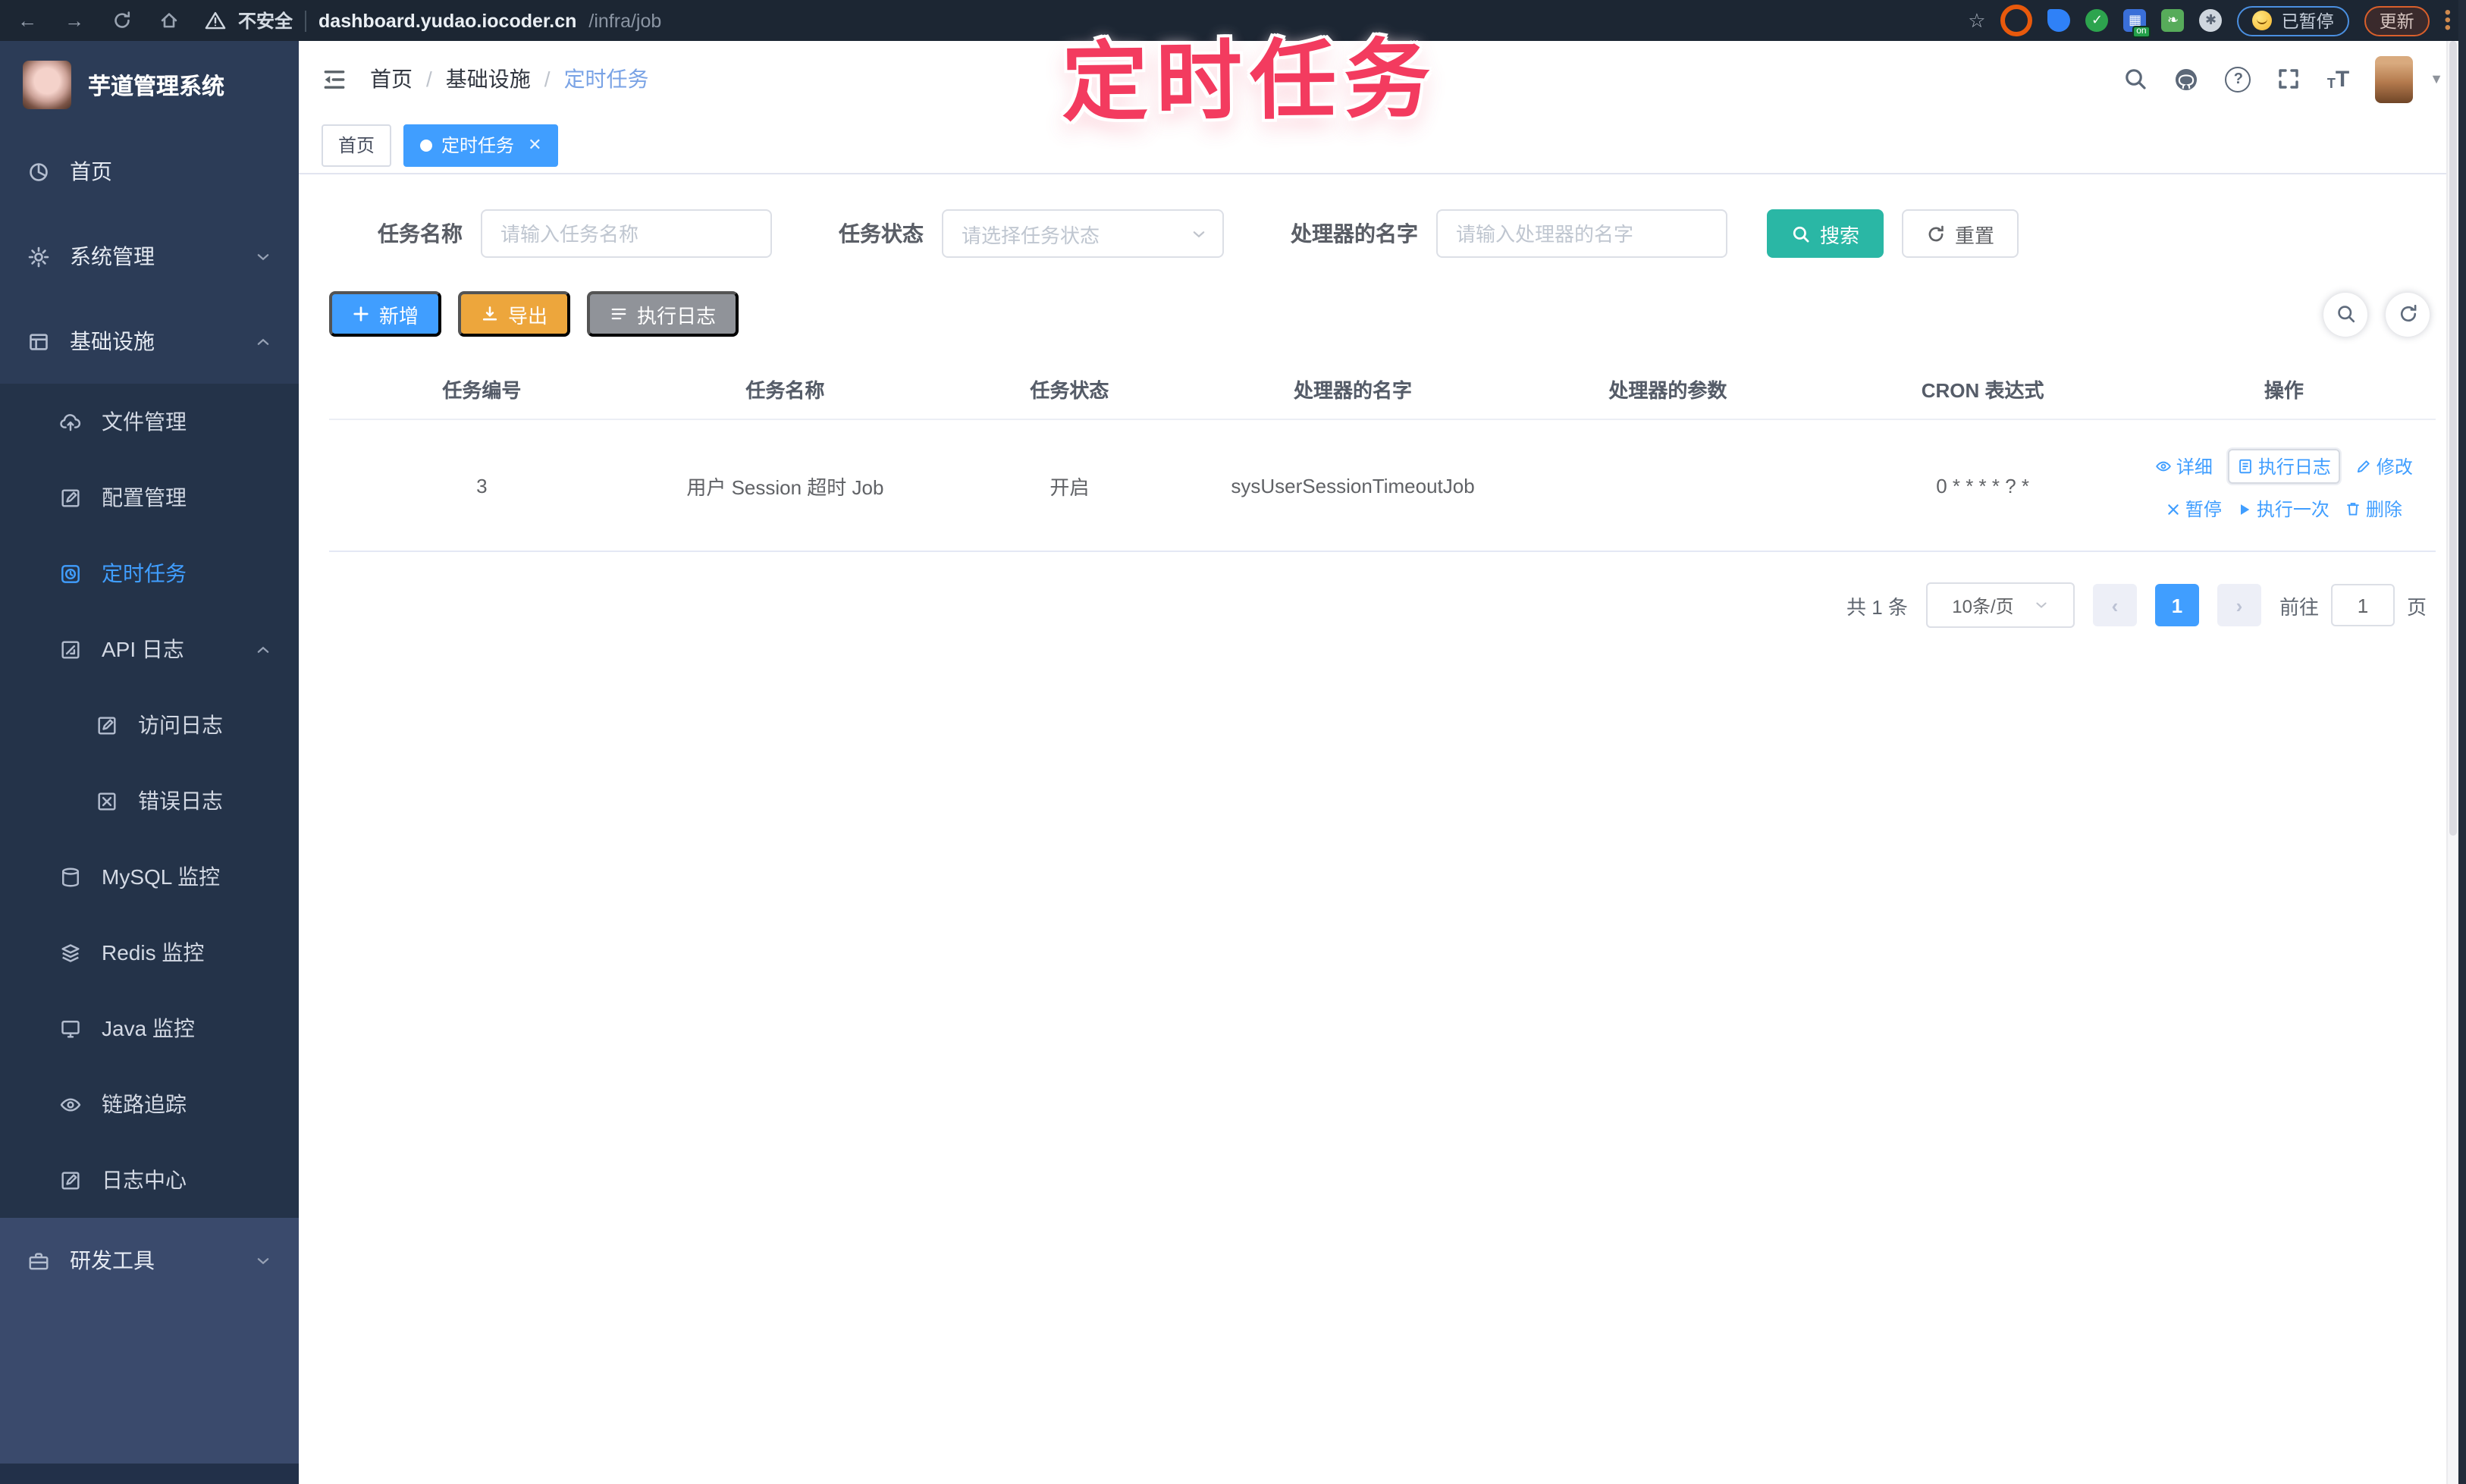 Image resolution: width=2466 pixels, height=1484 pixels. What do you see at coordinates (2338, 79) in the screenshot?
I see `font-size-icon: TT` at bounding box center [2338, 79].